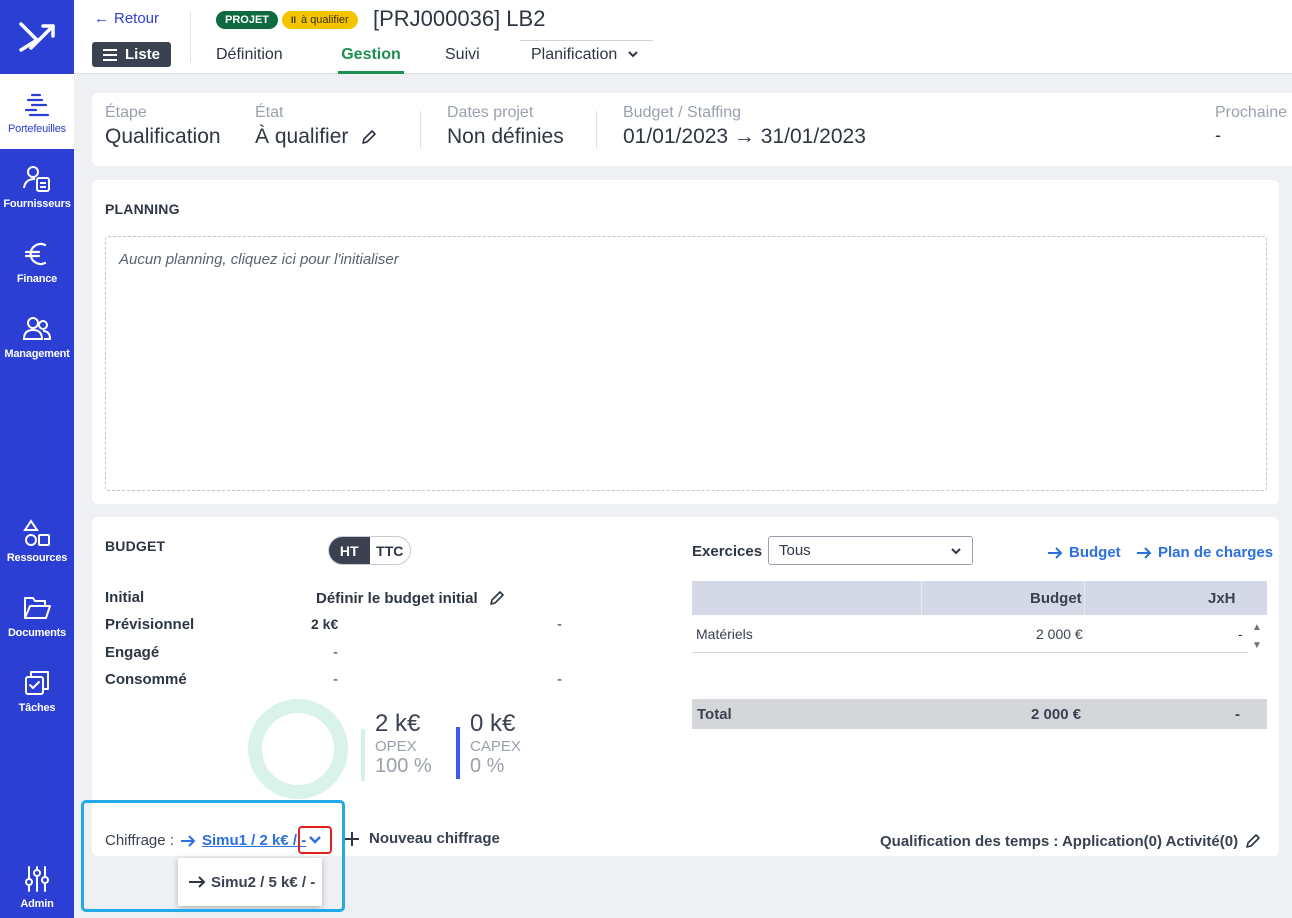 The height and width of the screenshot is (918, 1292). What do you see at coordinates (37, 261) in the screenshot?
I see `sidebar-item-finance: Finance` at bounding box center [37, 261].